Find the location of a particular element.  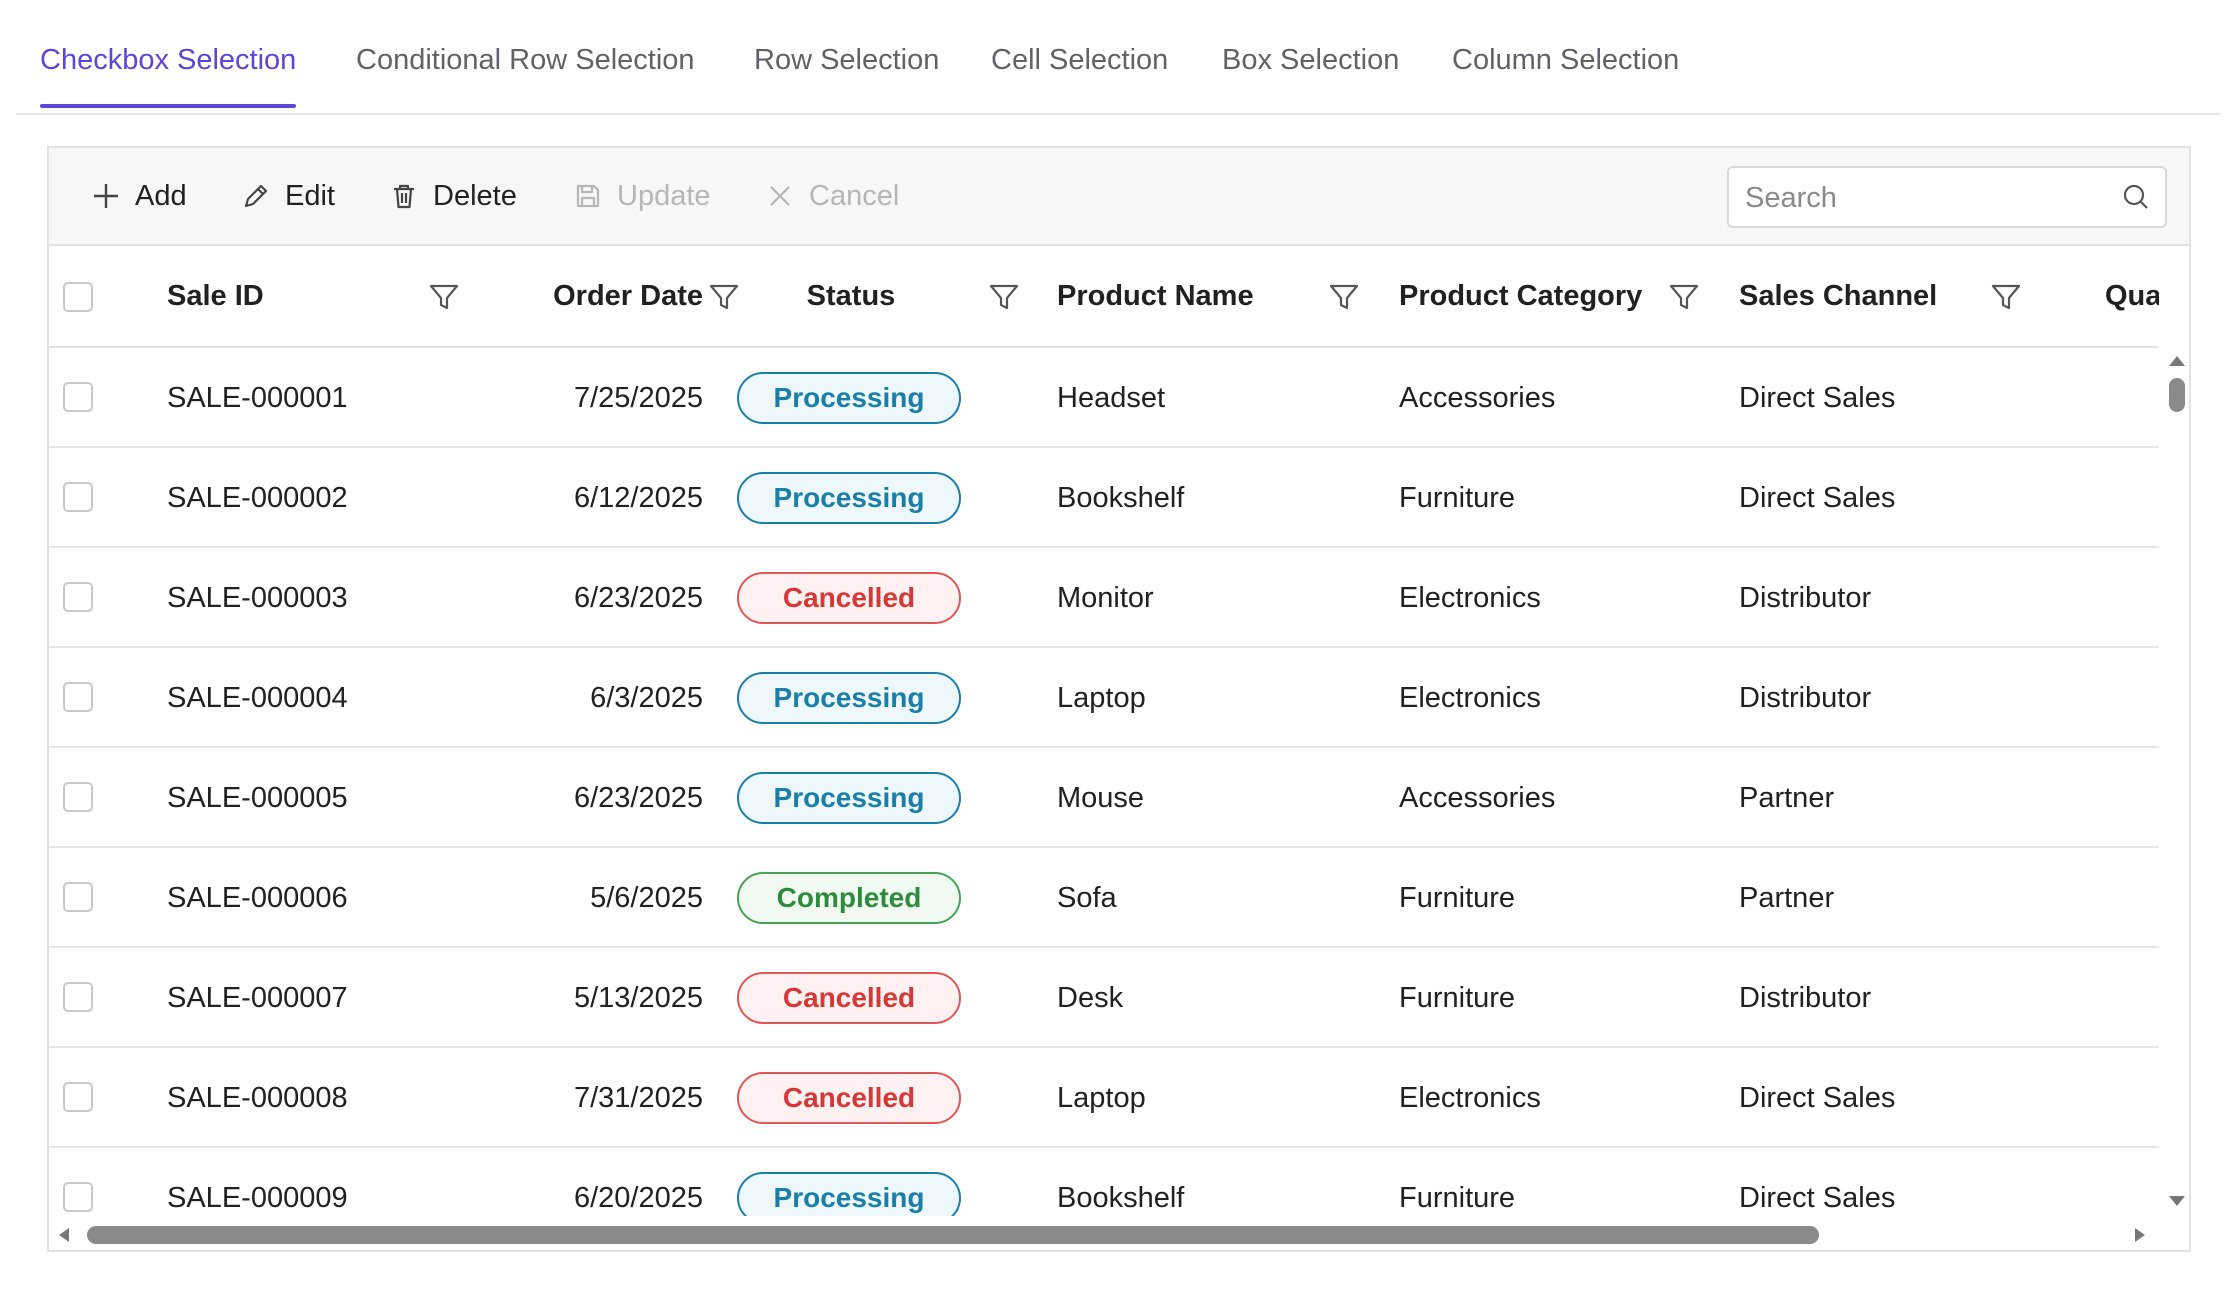

tab-column-selection: Column Selection is located at coordinates (1565, 74).